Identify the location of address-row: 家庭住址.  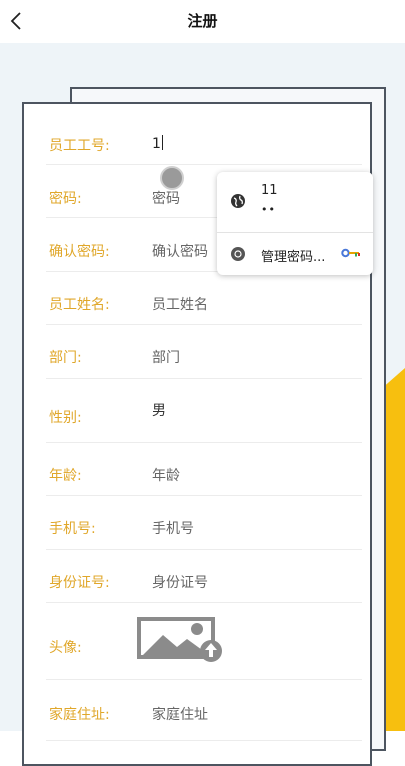
(204, 710).